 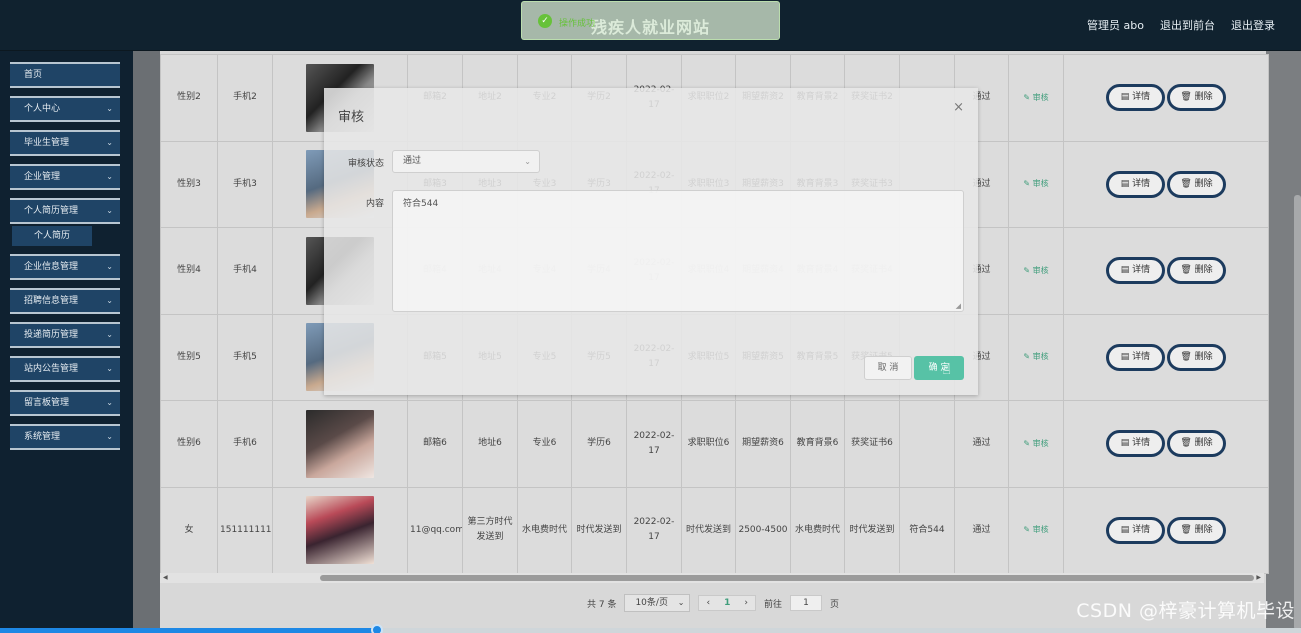 What do you see at coordinates (65, 75) in the screenshot?
I see `sidebar-item-0: 首页` at bounding box center [65, 75].